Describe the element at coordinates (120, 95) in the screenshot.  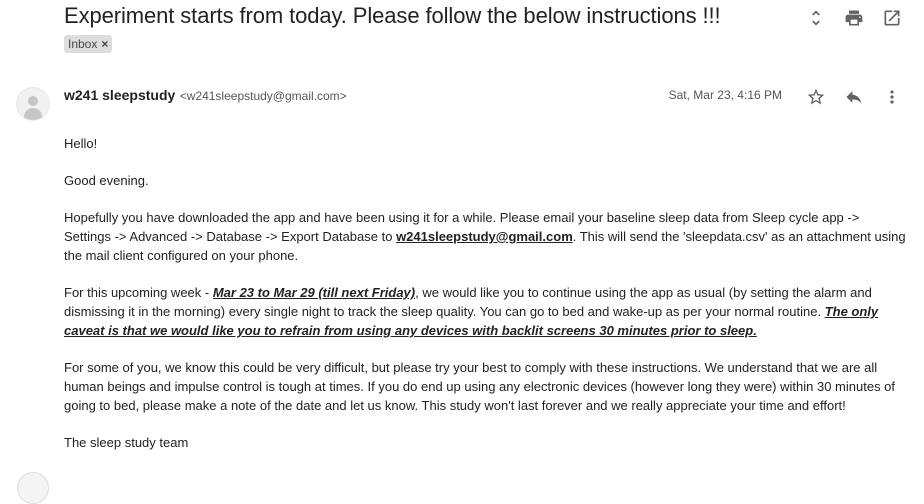
I see `sender-name: w241 sleepstudy` at that location.